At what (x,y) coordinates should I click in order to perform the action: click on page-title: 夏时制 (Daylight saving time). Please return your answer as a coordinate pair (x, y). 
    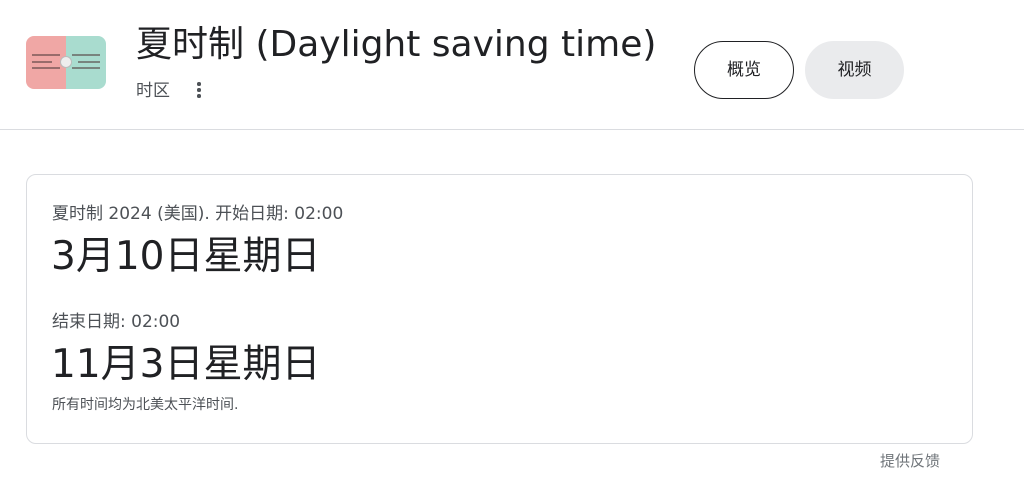
    Looking at the image, I should click on (396, 44).